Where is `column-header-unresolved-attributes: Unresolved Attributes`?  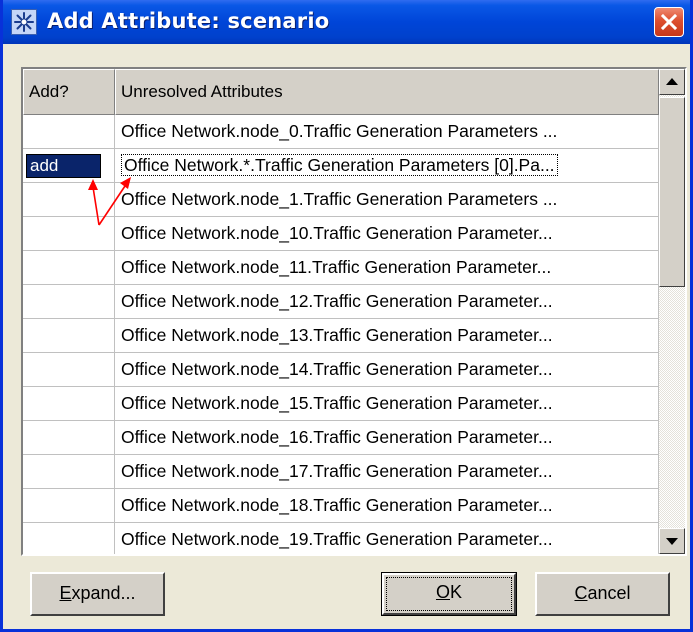 column-header-unresolved-attributes: Unresolved Attributes is located at coordinates (387, 92).